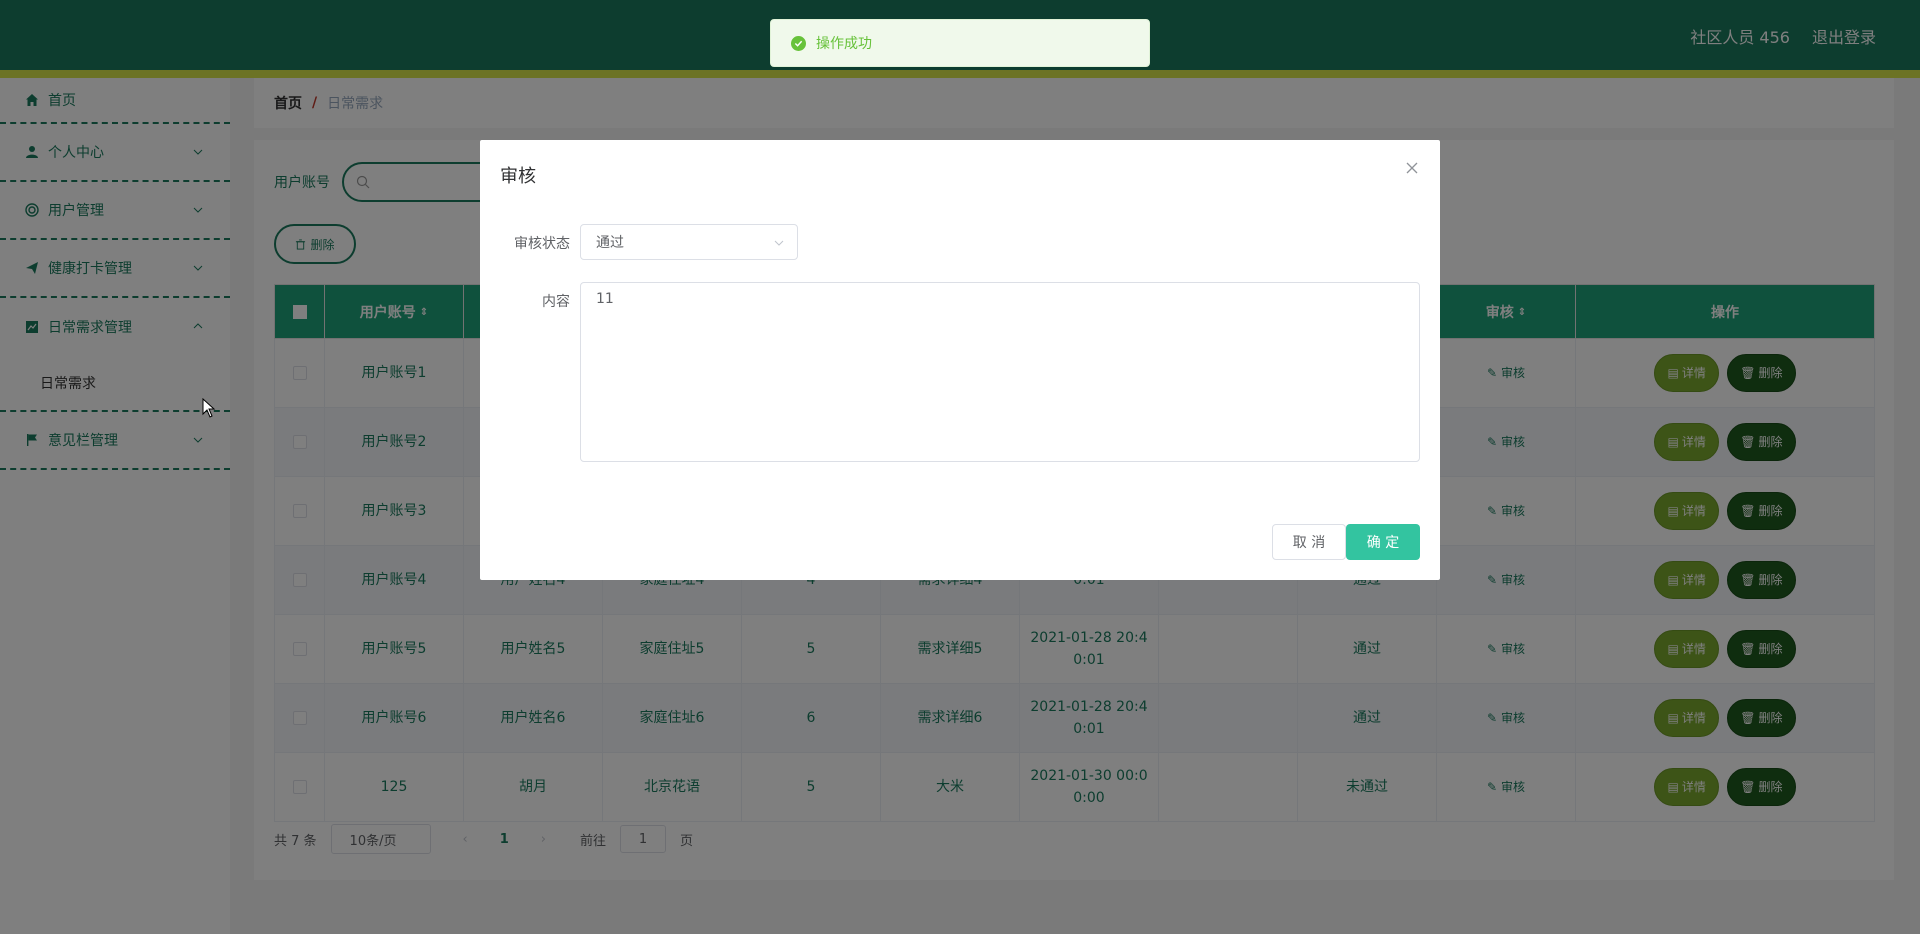  I want to click on status-value: 通过, so click(610, 243).